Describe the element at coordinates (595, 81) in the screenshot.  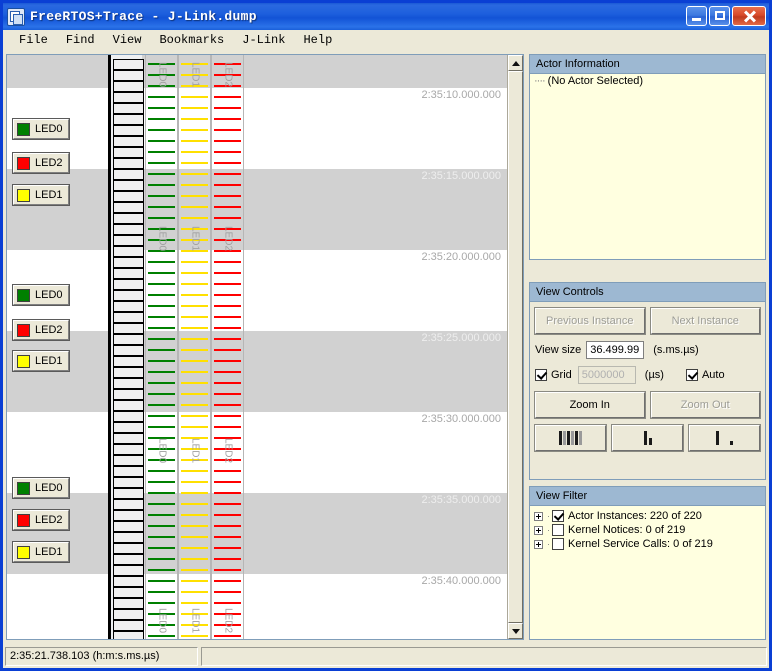
I see `actor-info-empty-label: (No Actor Selected)` at that location.